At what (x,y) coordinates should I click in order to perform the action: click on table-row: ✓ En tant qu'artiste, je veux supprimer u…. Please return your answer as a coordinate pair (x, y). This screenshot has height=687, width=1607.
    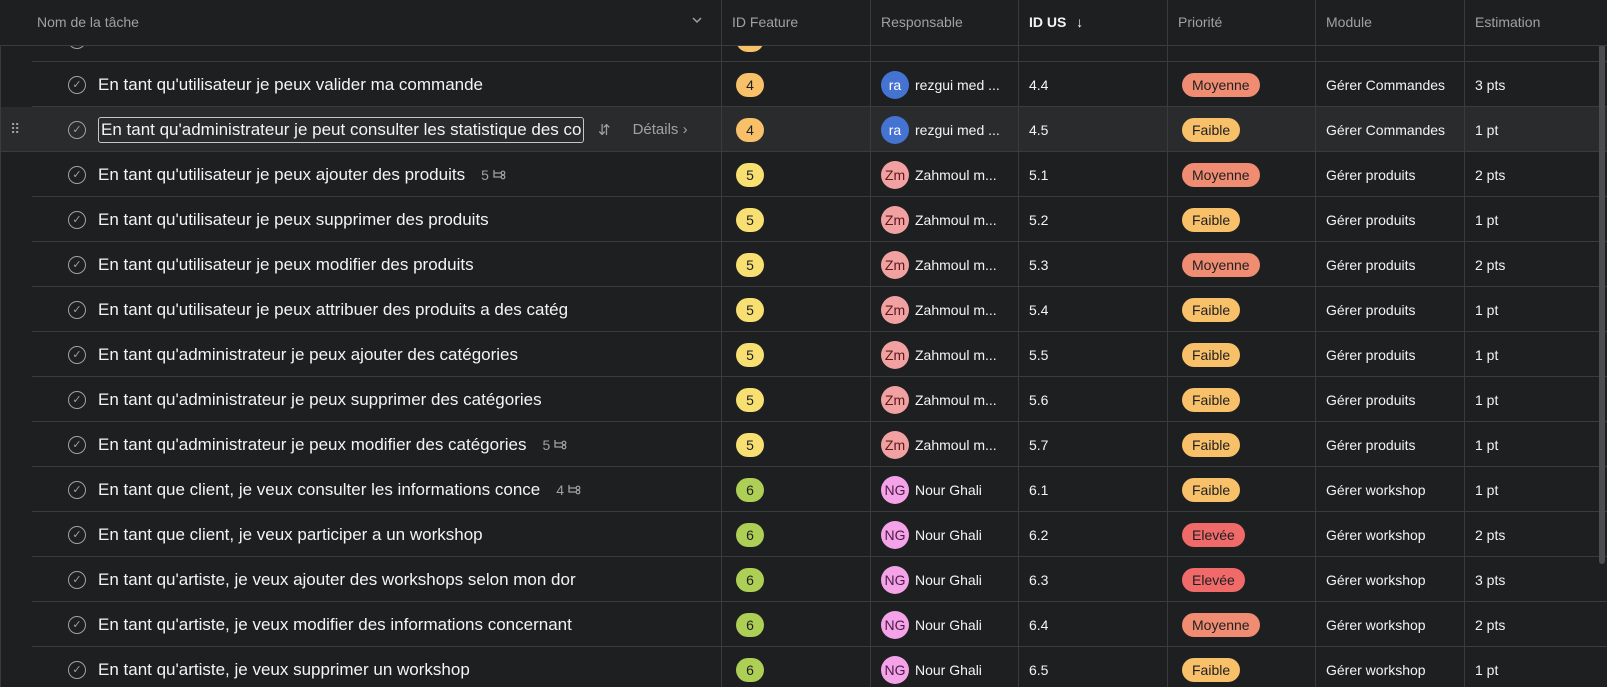
    Looking at the image, I should click on (803, 667).